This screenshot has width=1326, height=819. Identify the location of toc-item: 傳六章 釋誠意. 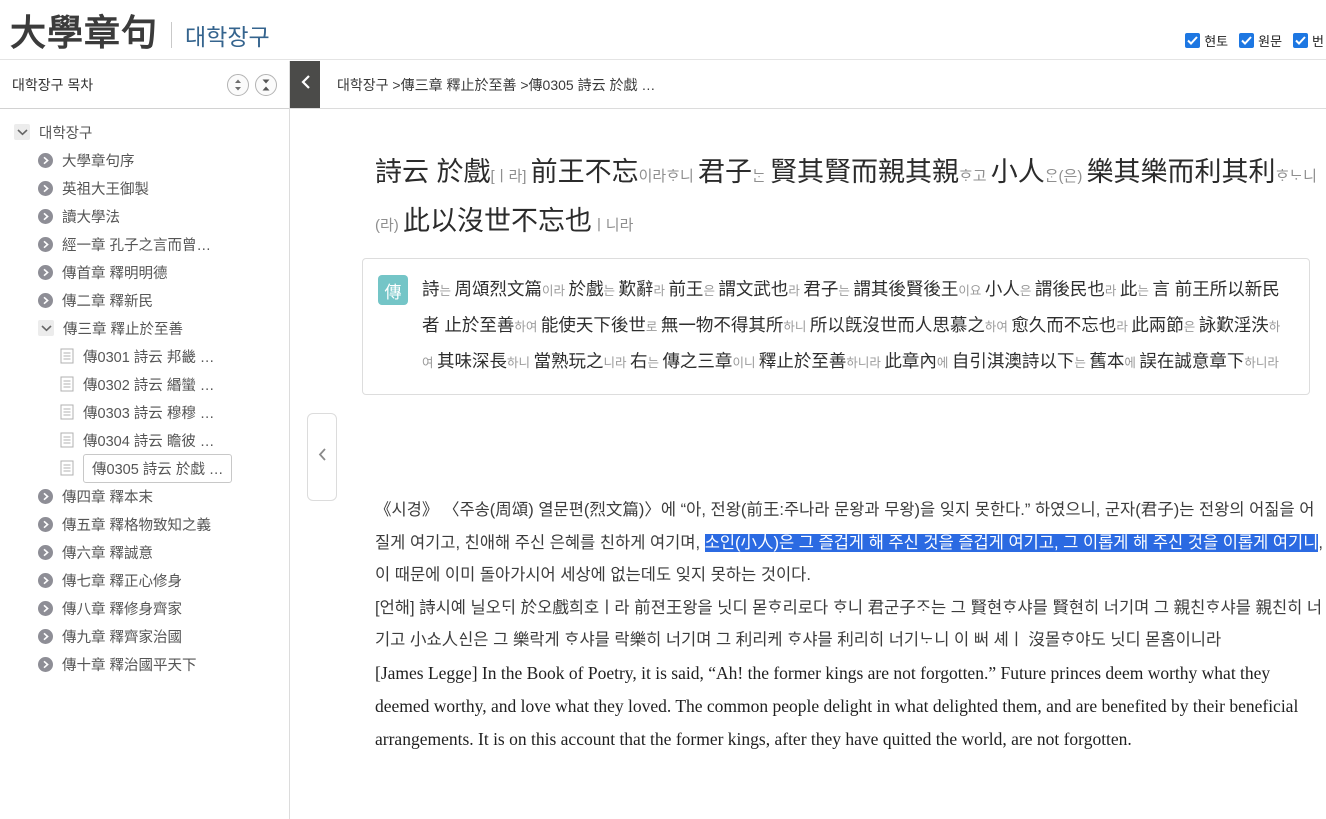
(144, 552).